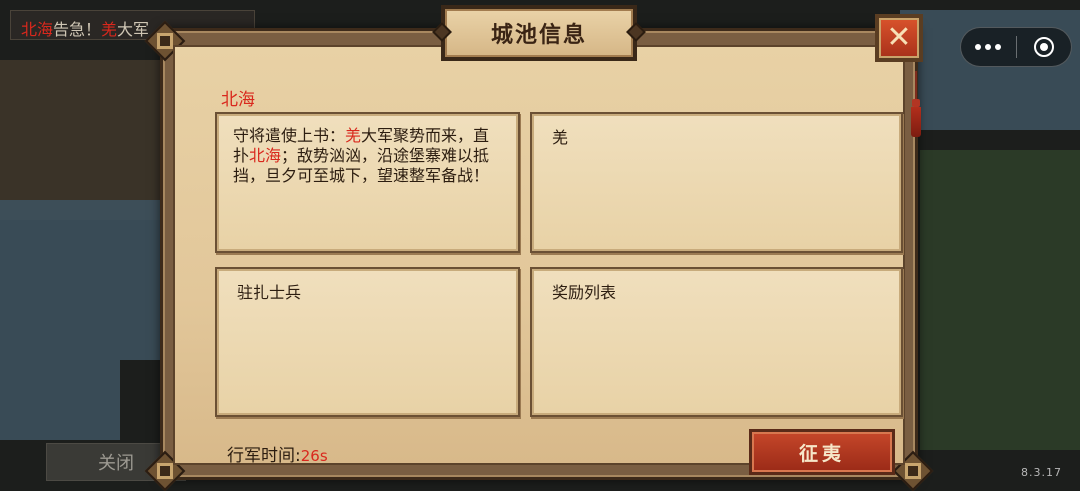 The image size is (1080, 491). I want to click on garrison-label: 驻扎士兵, so click(269, 292).